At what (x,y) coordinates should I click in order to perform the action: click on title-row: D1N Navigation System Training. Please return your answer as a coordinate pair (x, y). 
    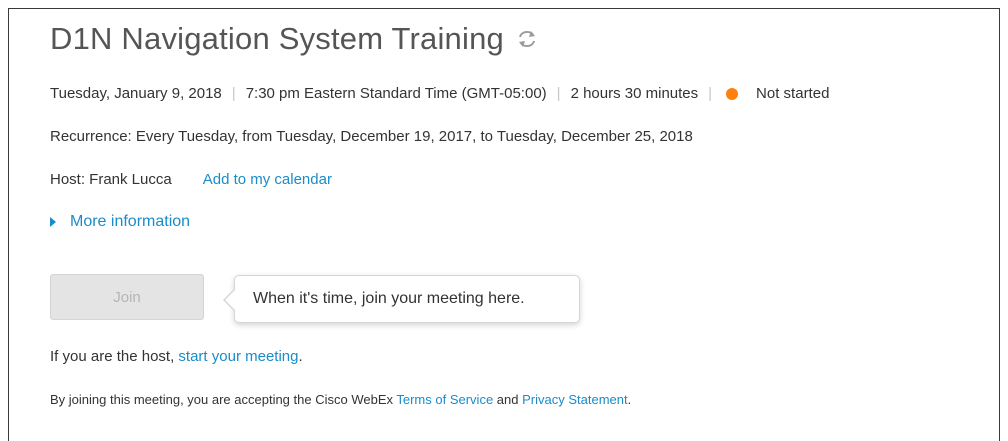
    Looking at the image, I should click on (294, 39).